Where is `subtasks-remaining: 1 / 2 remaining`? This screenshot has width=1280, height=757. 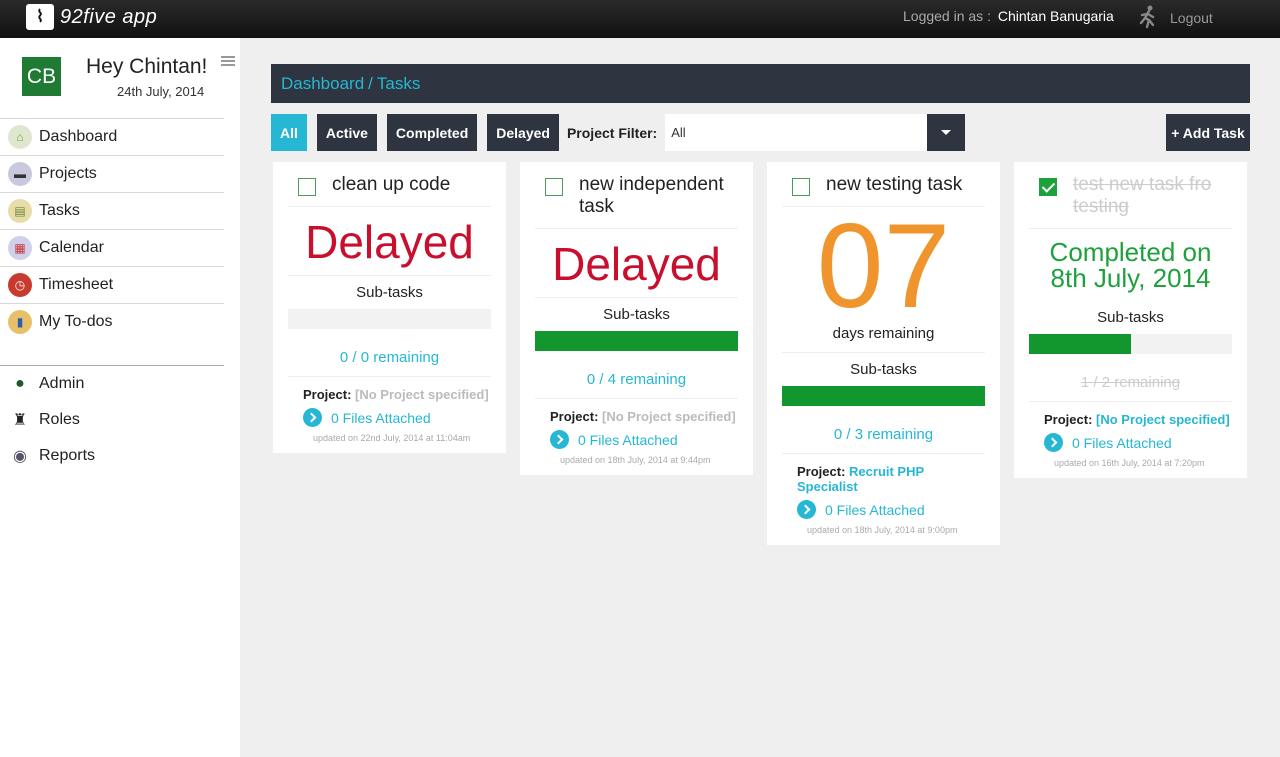
subtasks-remaining: 1 / 2 remaining is located at coordinates (1130, 378).